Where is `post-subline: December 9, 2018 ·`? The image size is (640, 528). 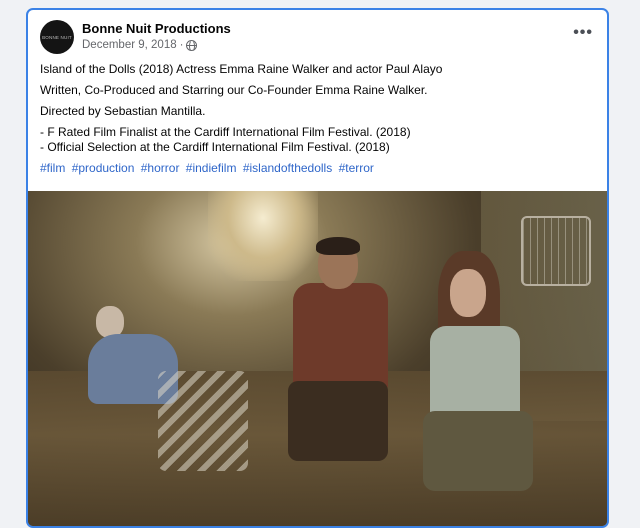 post-subline: December 9, 2018 · is located at coordinates (156, 45).